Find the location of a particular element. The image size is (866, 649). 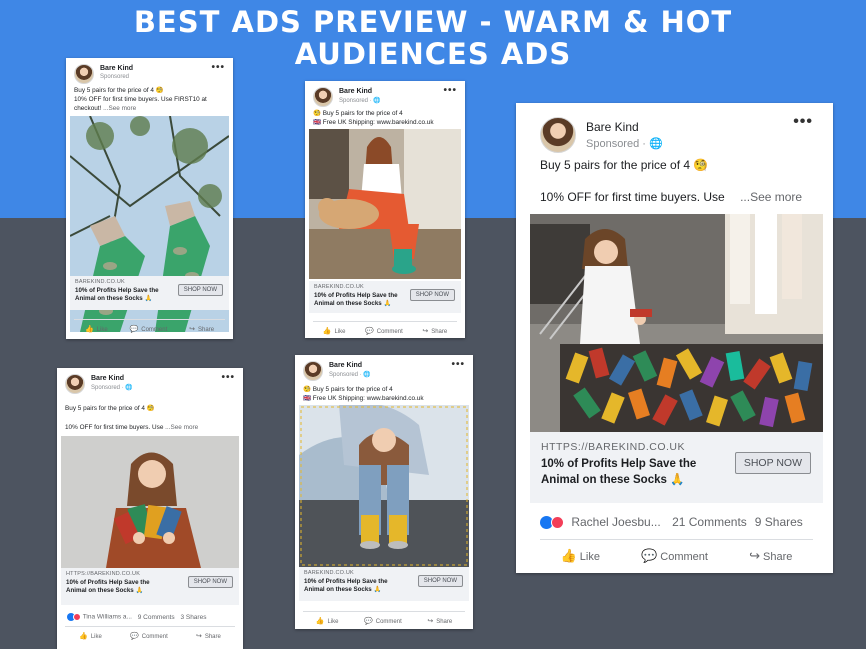

comment-count: 9 Comments is located at coordinates (156, 617).